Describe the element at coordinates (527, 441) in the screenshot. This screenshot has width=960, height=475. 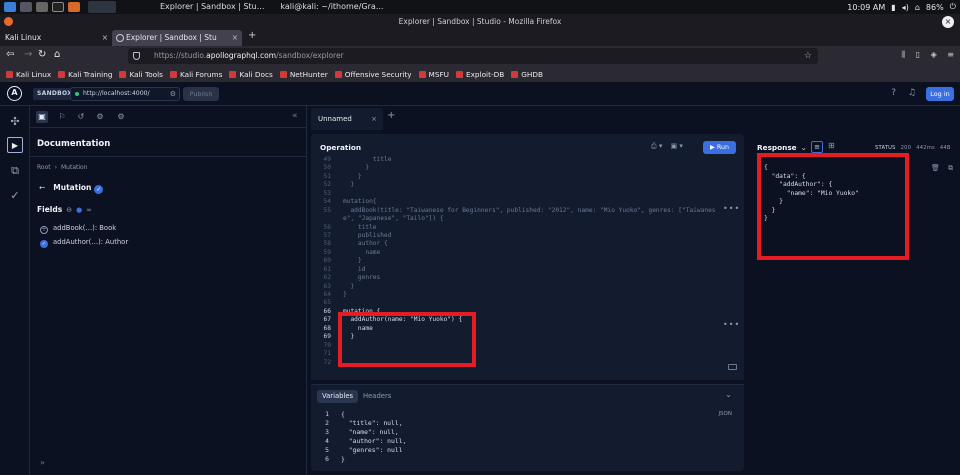
I see `code-line: 4 "author": null,` at that location.